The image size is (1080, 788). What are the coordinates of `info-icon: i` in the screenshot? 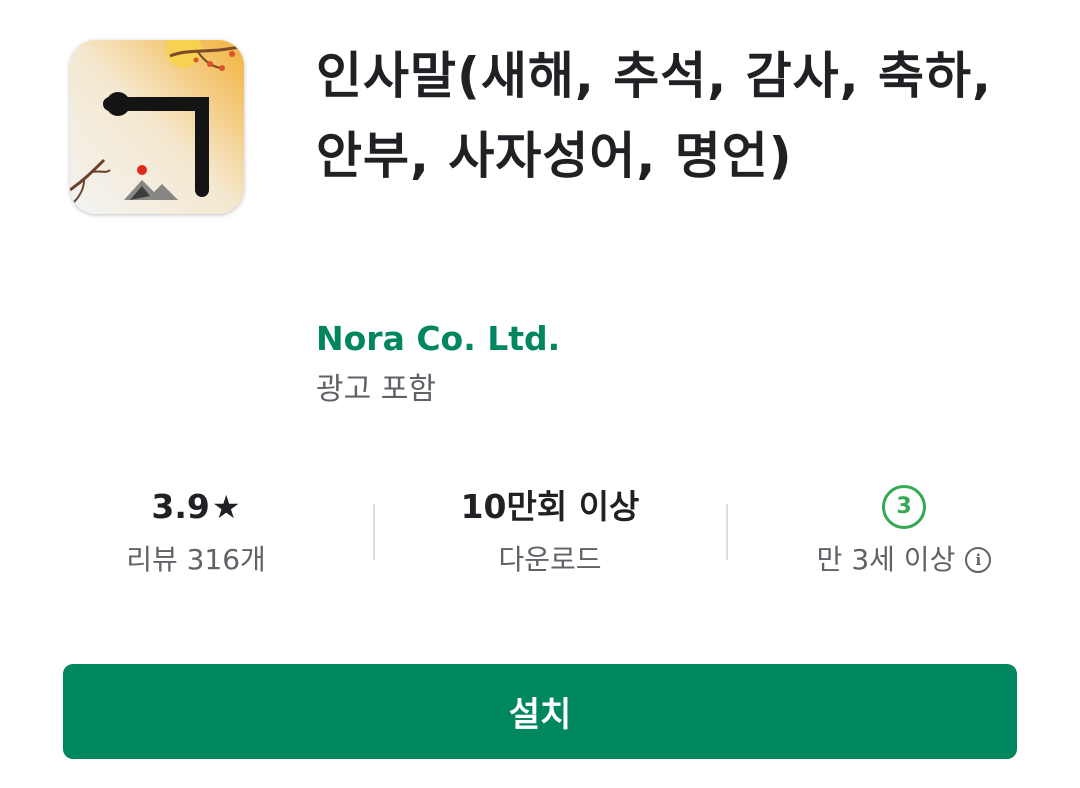 It's located at (978, 560).